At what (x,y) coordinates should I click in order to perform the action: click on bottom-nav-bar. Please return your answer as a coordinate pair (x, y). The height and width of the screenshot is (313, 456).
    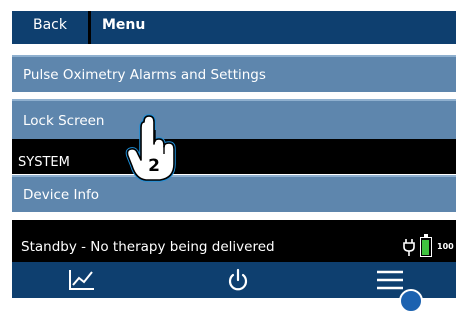
    Looking at the image, I should click on (234, 280).